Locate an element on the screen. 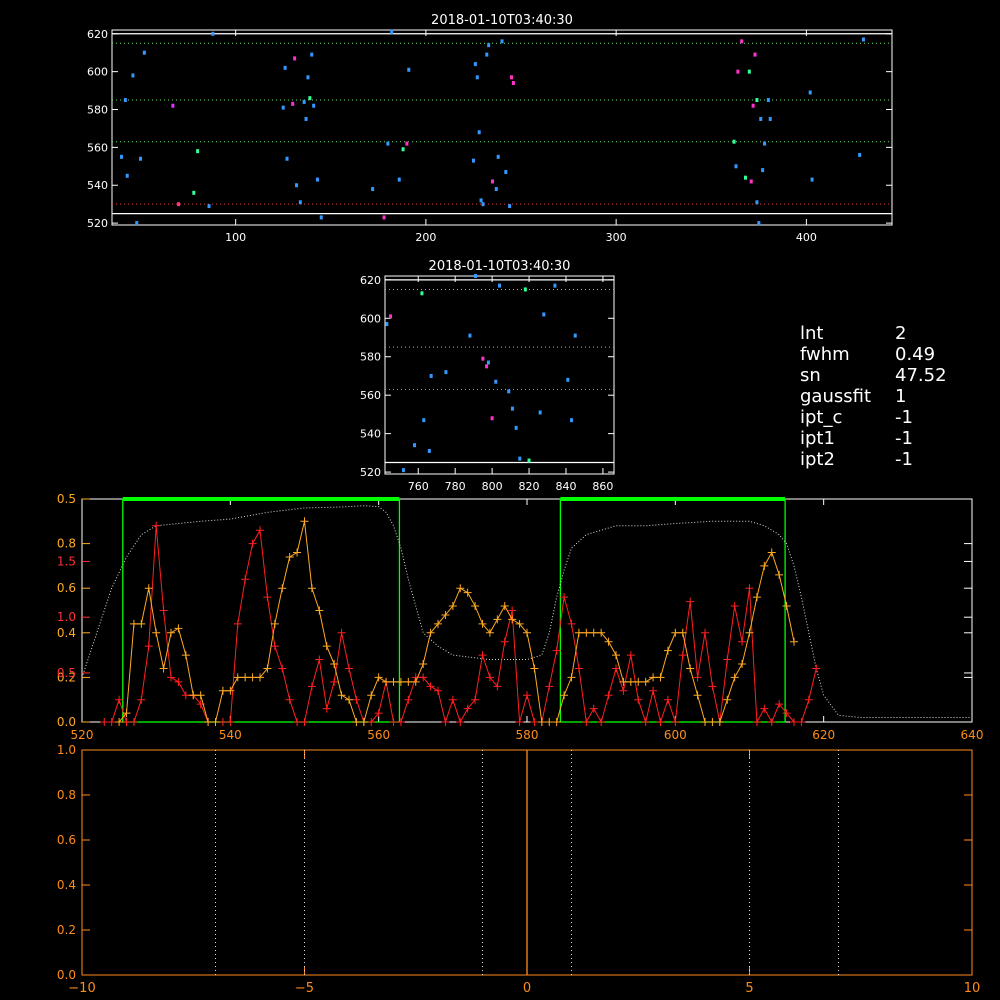  info-row: sn 47.52 is located at coordinates (897, 375).